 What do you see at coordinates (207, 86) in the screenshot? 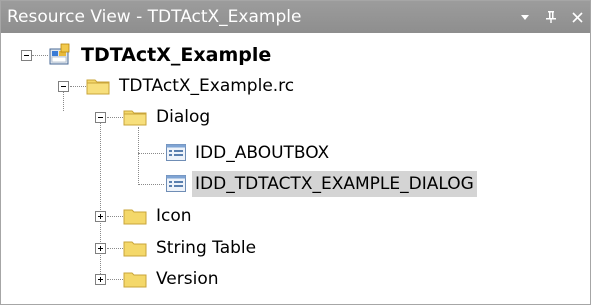
I see `rc-file-label: TDTActX_Example.rc` at bounding box center [207, 86].